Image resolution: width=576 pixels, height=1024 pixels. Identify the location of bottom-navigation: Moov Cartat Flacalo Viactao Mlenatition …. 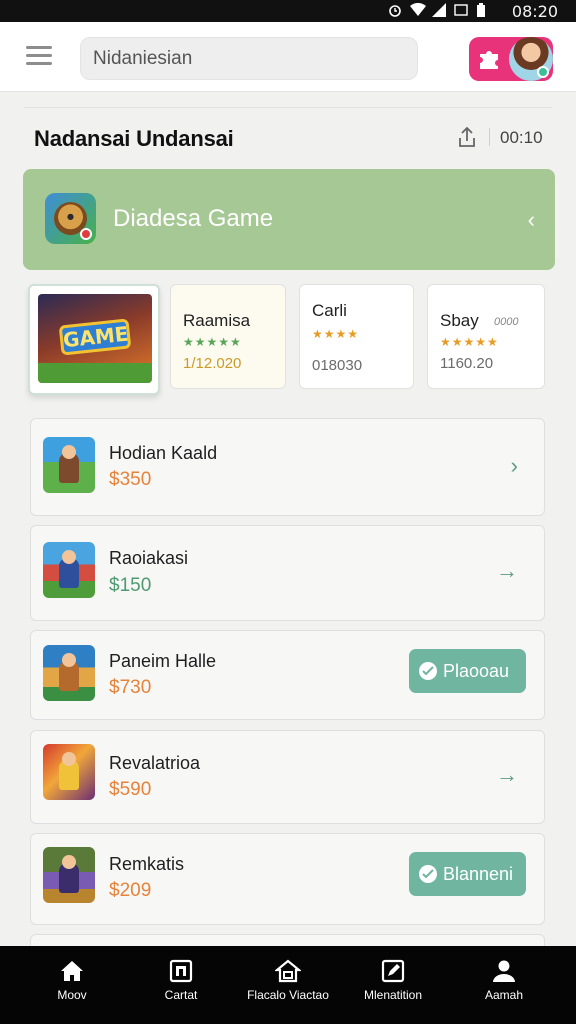
(288, 985).